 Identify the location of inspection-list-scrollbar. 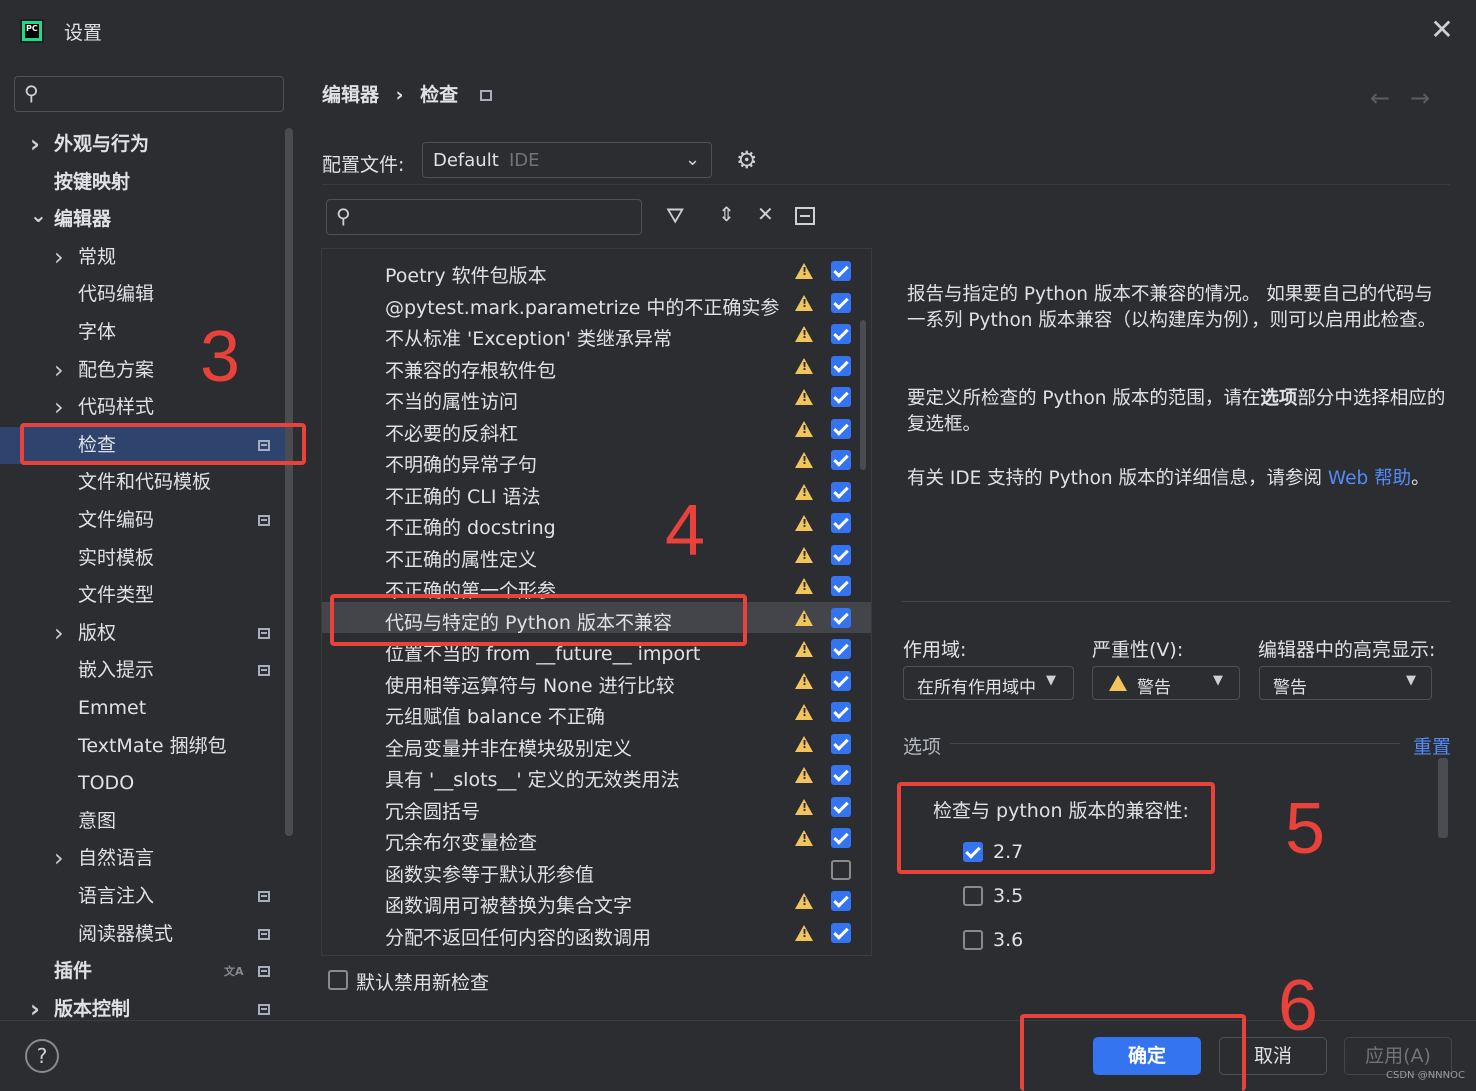
(863, 395).